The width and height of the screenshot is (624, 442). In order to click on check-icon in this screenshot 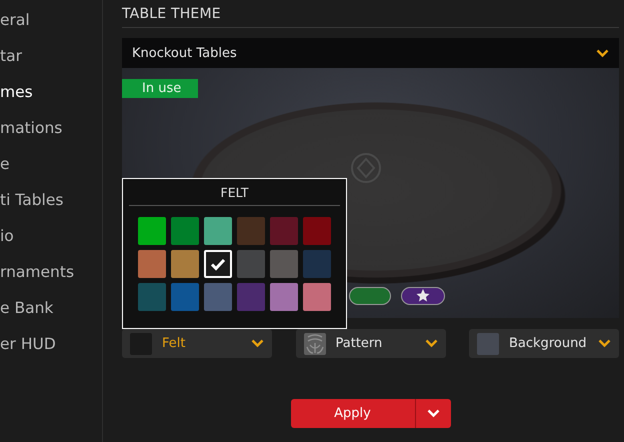, I will do `click(218, 264)`.